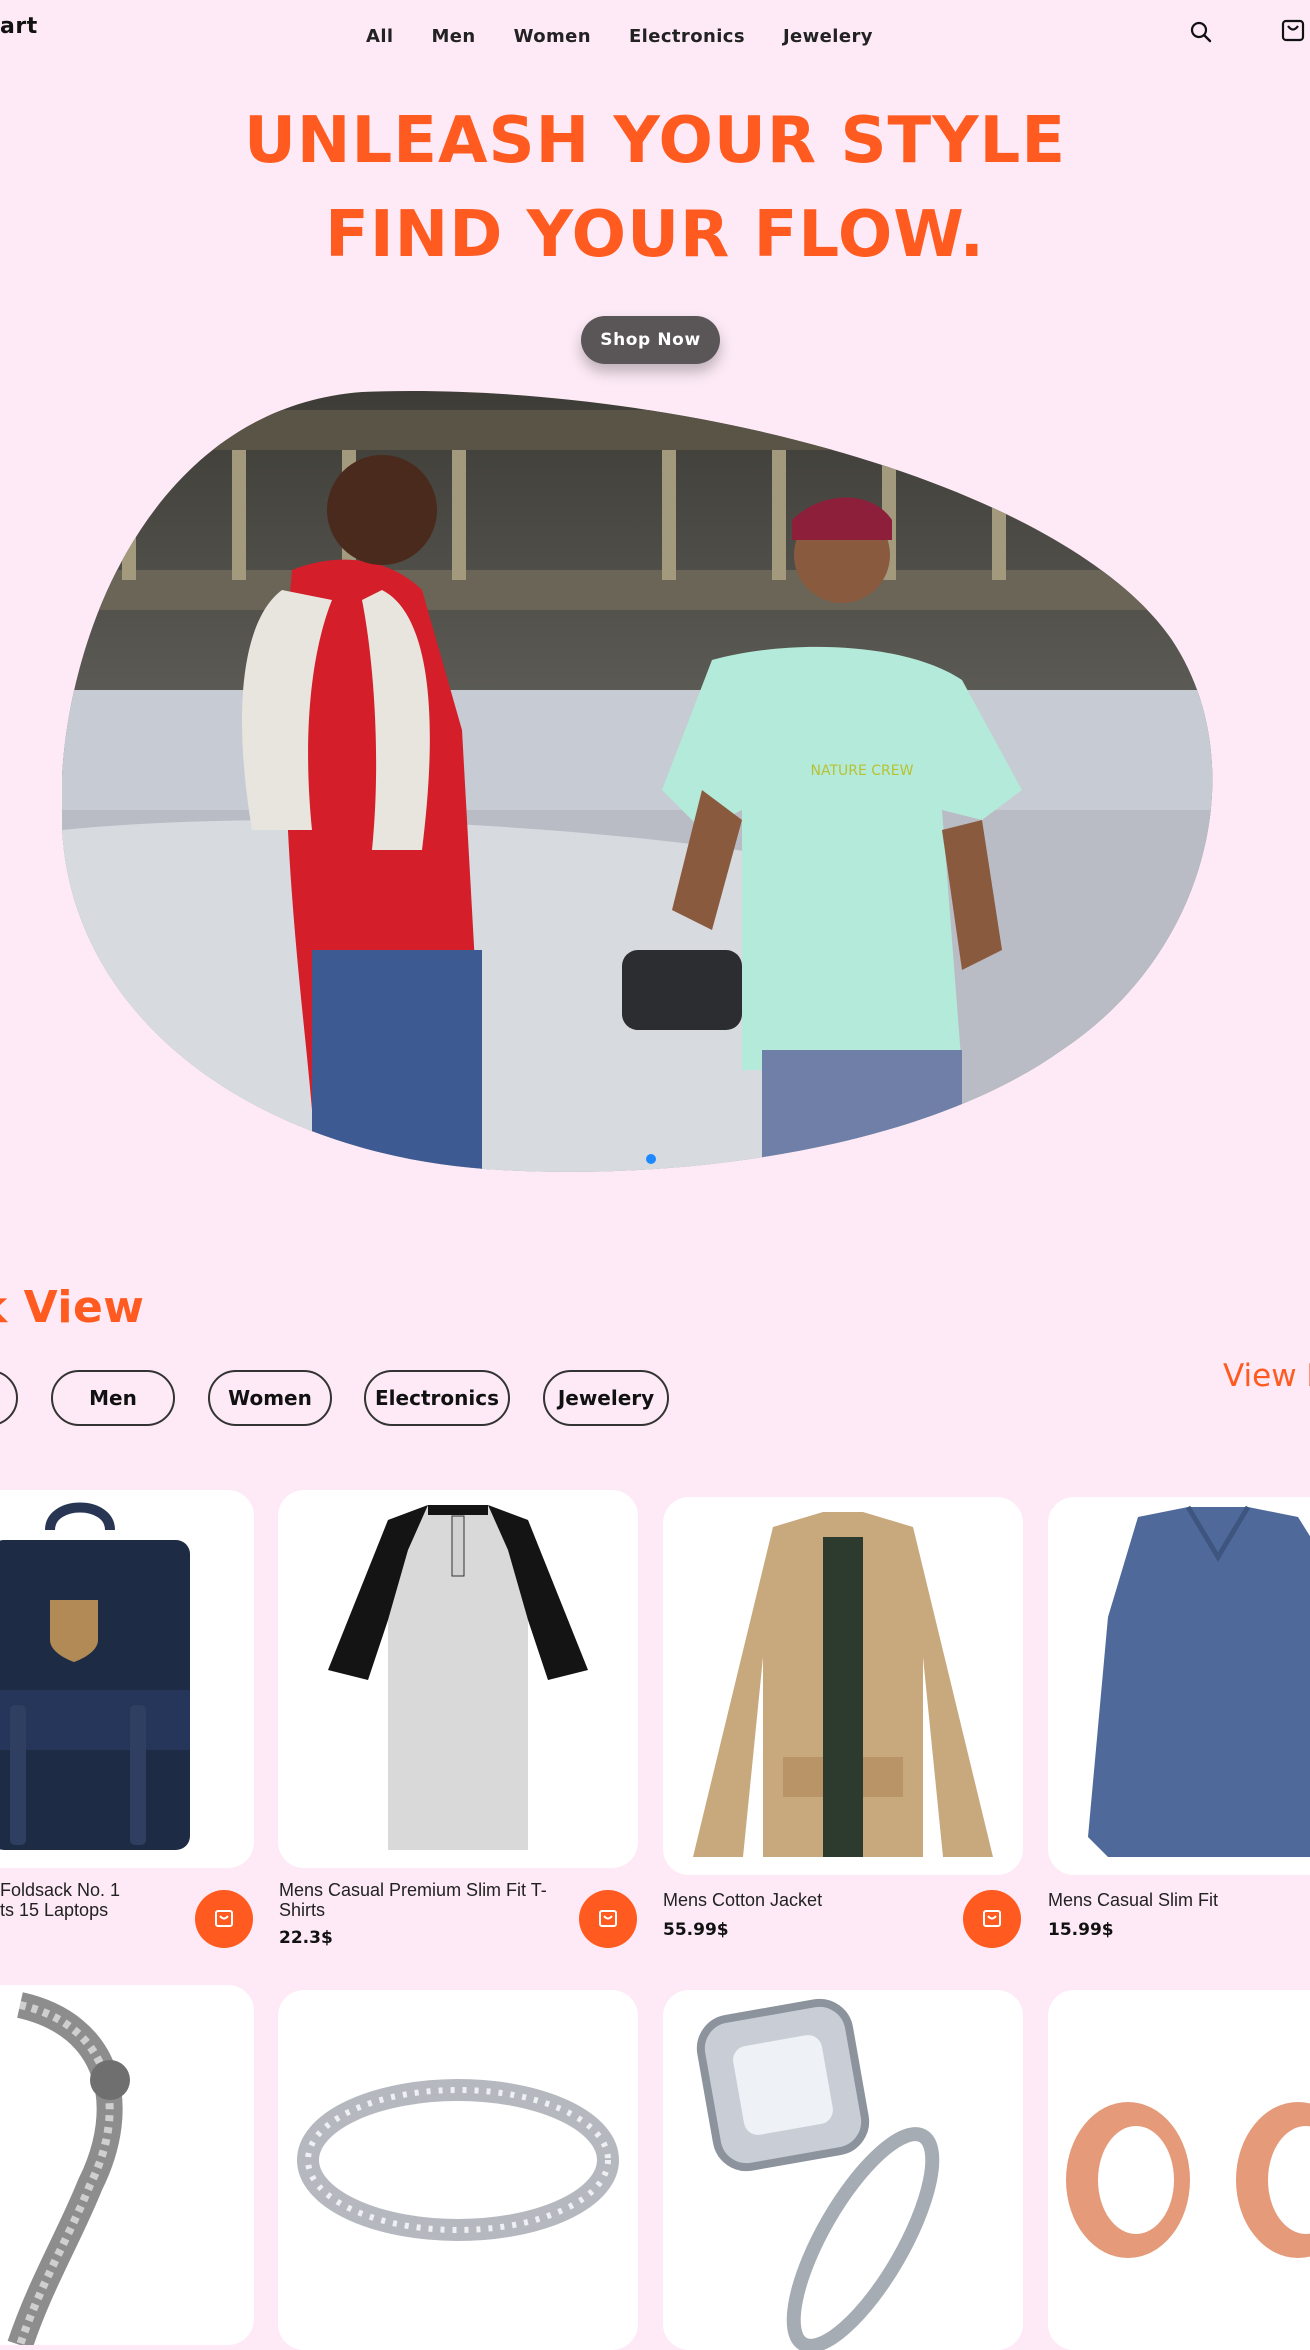  What do you see at coordinates (828, 36) in the screenshot?
I see `nav-jewelery: Jewelery` at bounding box center [828, 36].